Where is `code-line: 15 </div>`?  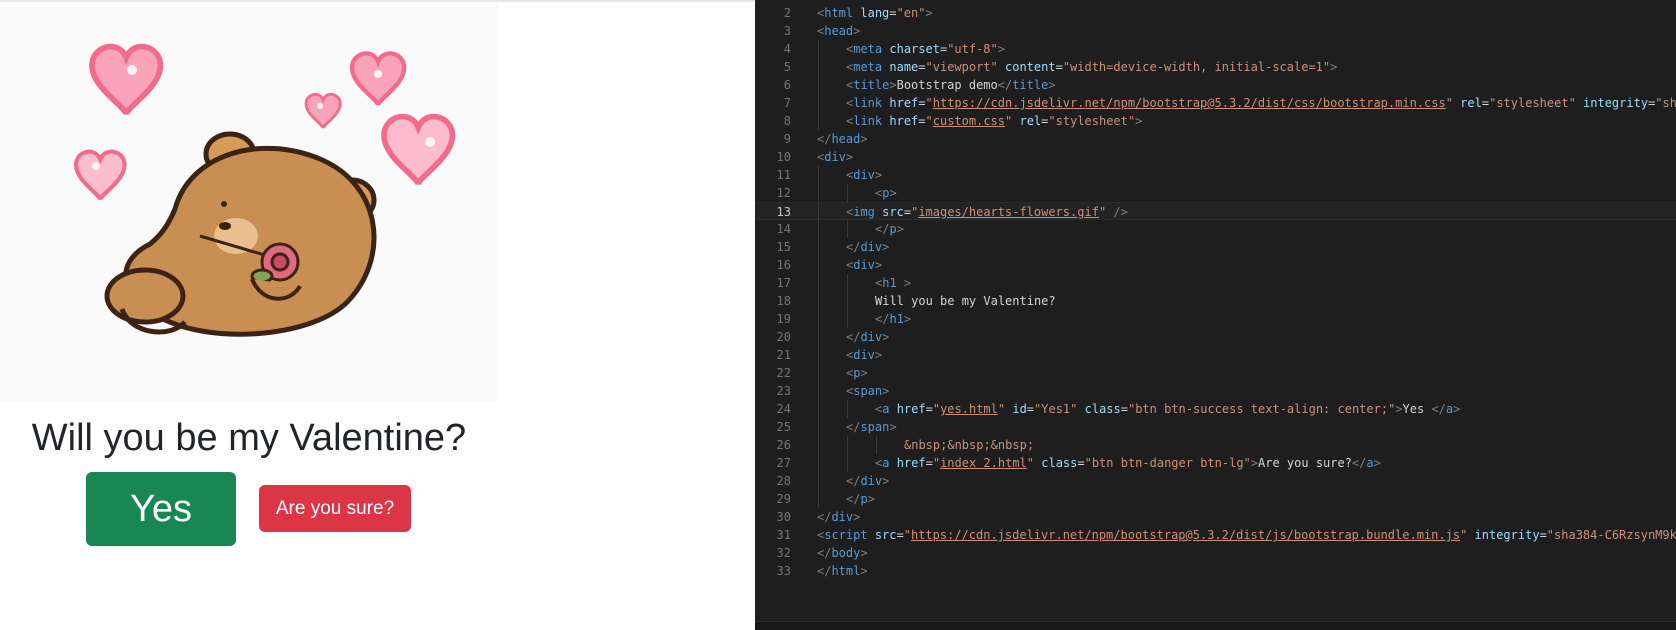 code-line: 15 </div> is located at coordinates (1215, 247).